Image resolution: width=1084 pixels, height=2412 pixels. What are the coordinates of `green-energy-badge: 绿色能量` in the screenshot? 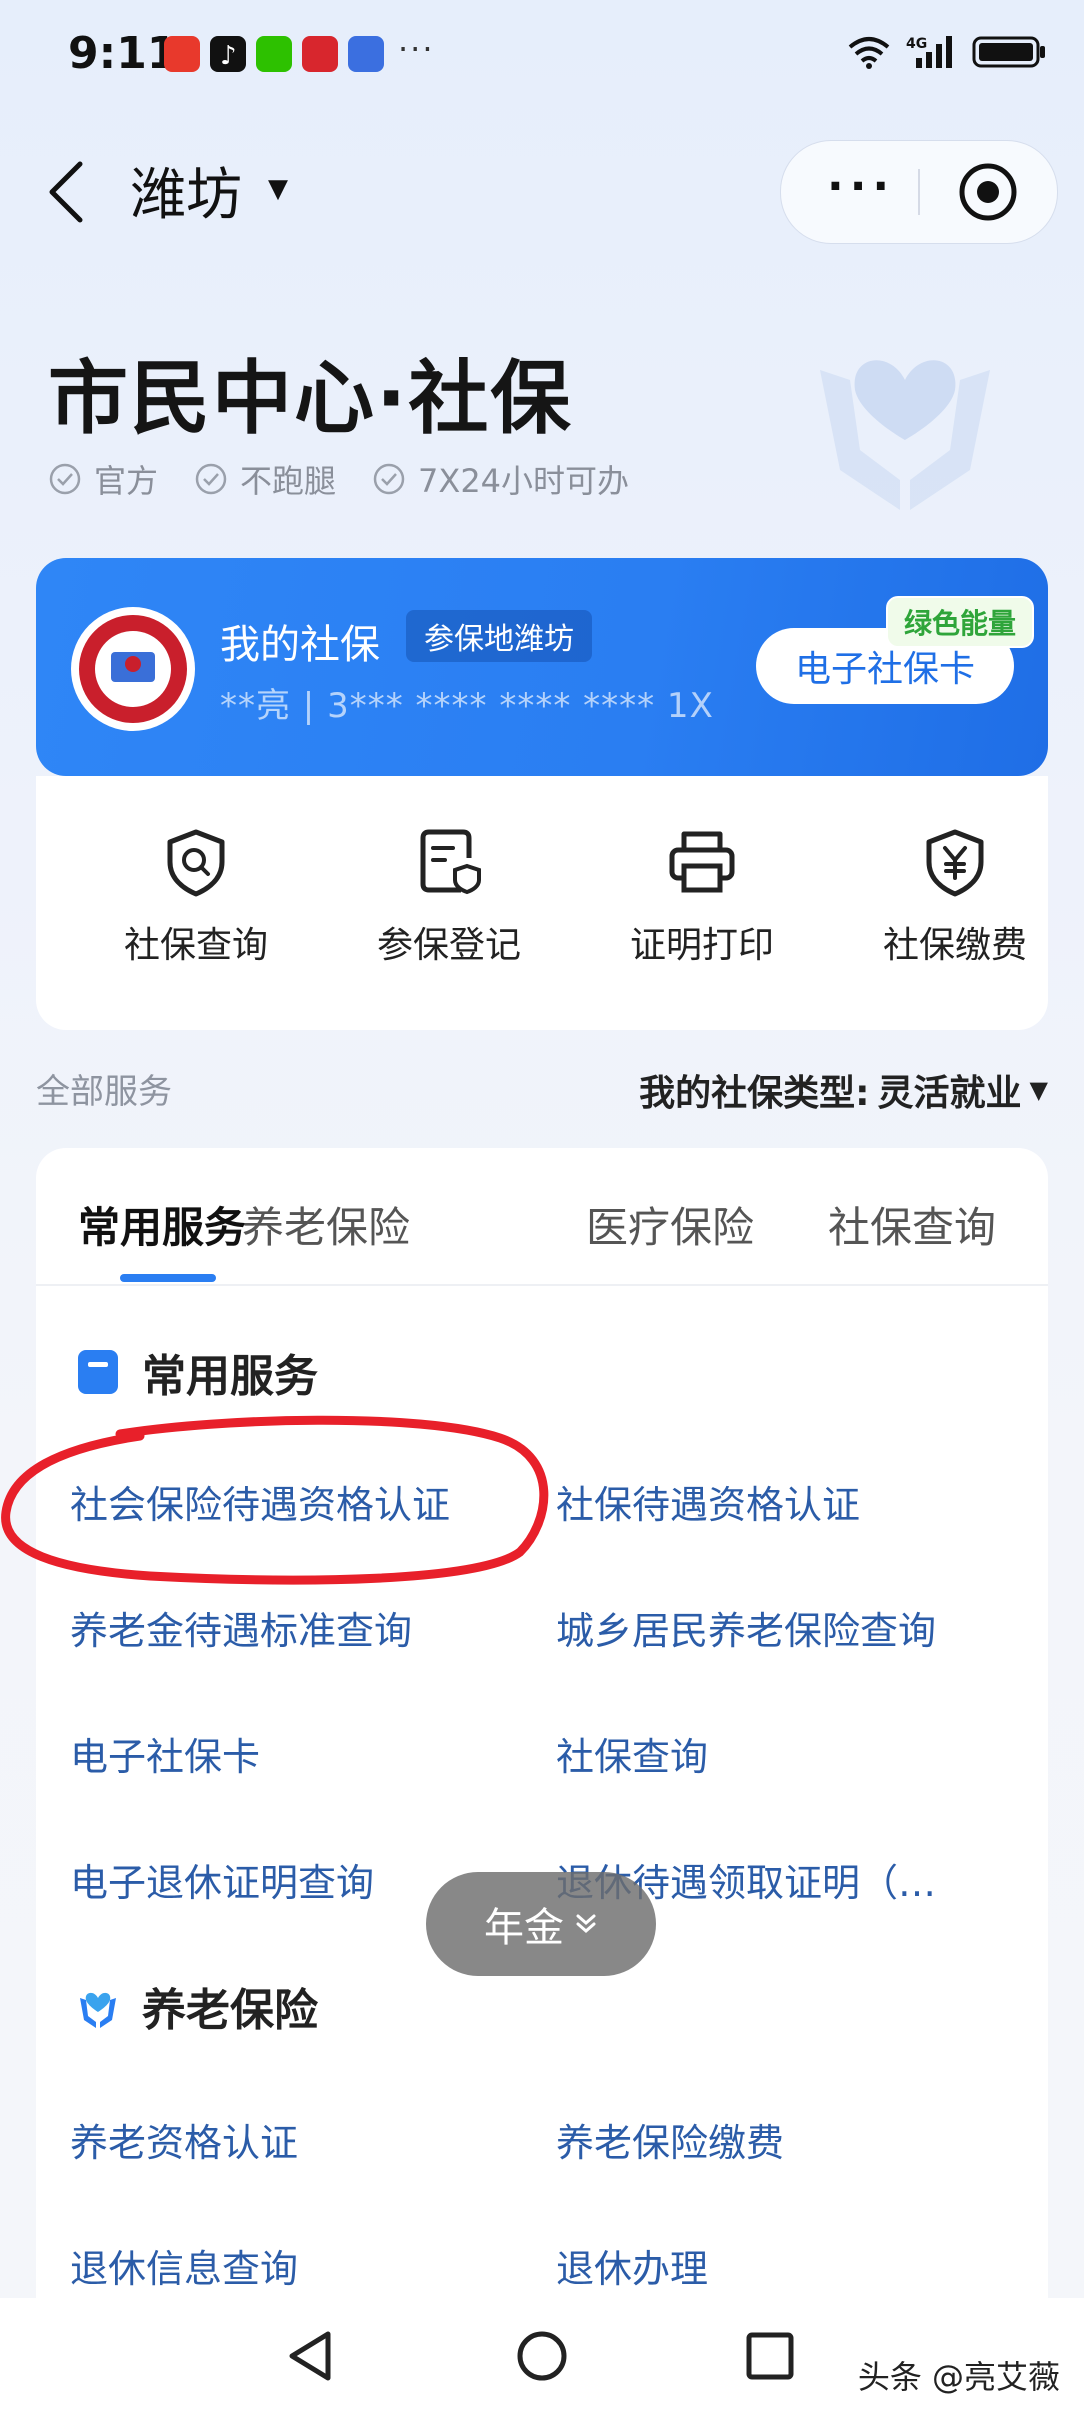 It's located at (960, 622).